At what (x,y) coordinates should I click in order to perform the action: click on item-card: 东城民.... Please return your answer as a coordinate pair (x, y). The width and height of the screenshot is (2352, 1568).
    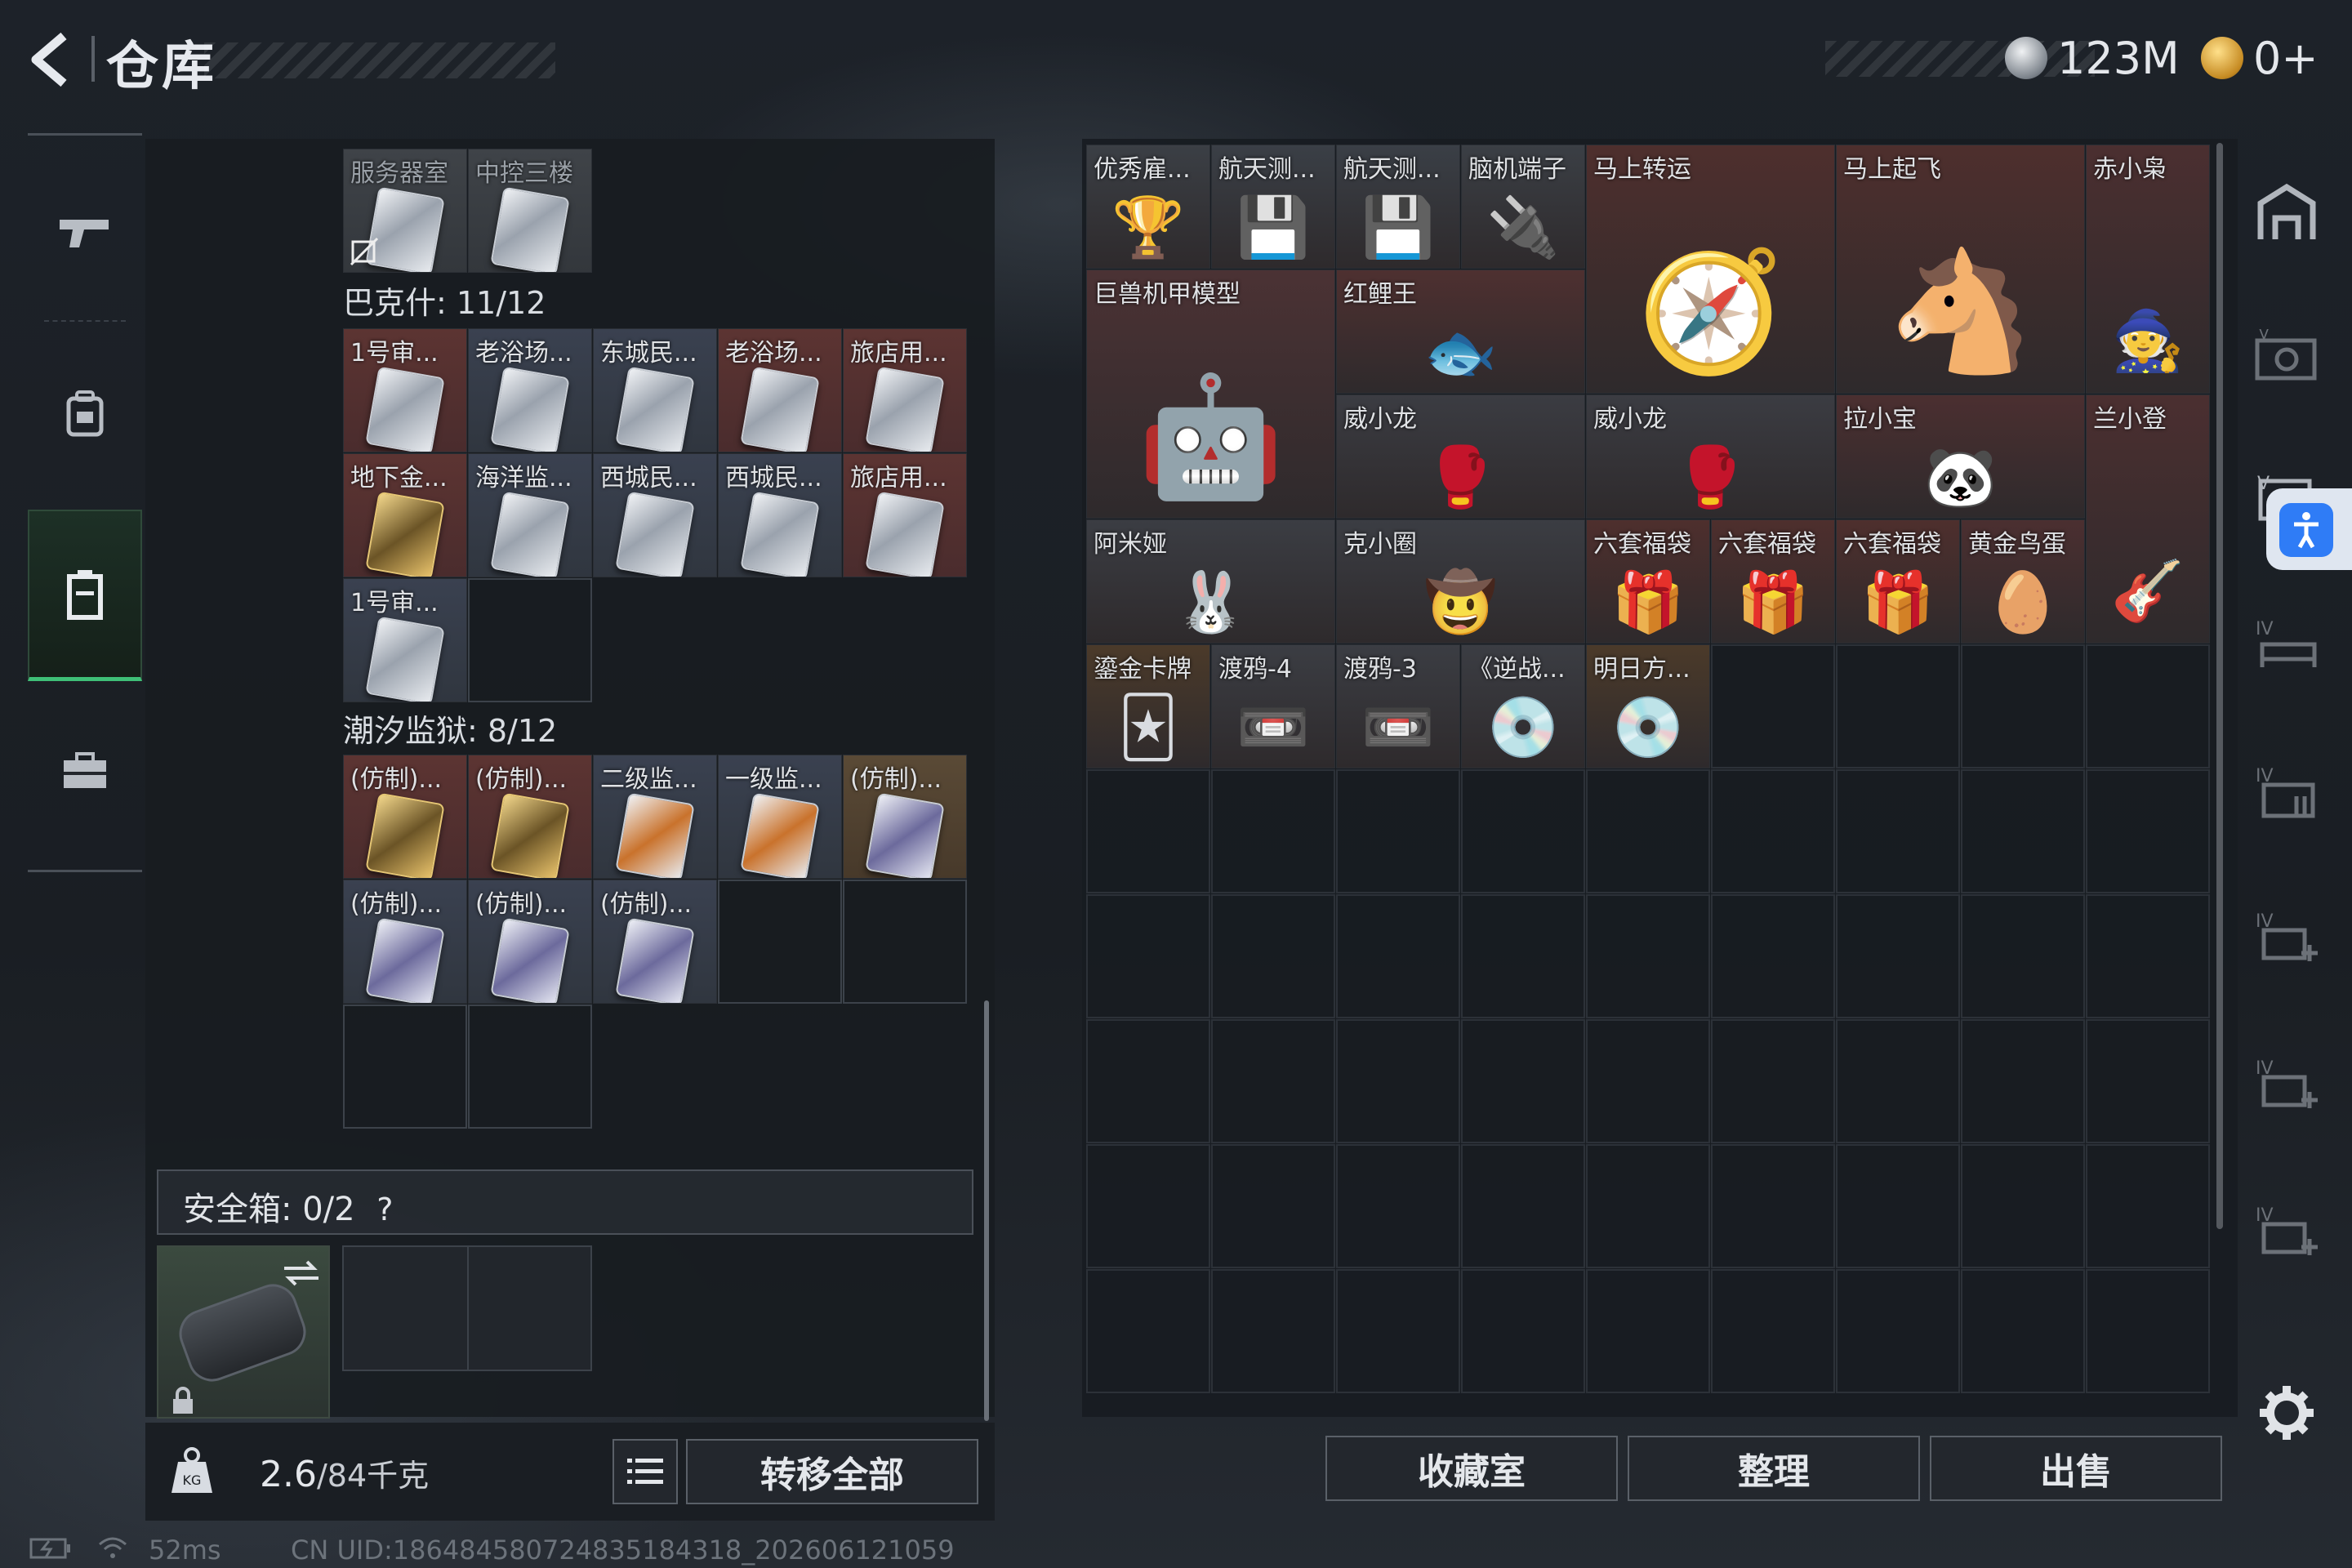
    Looking at the image, I should click on (655, 390).